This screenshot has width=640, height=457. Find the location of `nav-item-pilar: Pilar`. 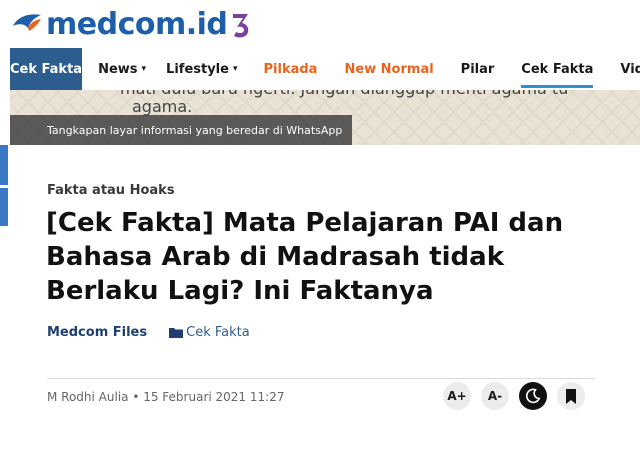

nav-item-pilar: Pilar is located at coordinates (478, 69).